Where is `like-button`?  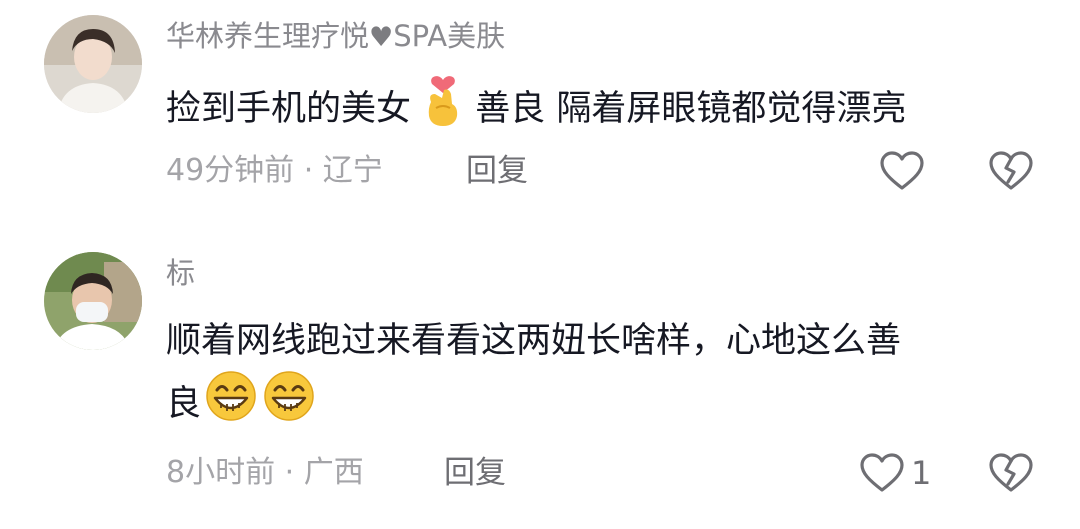
like-button is located at coordinates (902, 171).